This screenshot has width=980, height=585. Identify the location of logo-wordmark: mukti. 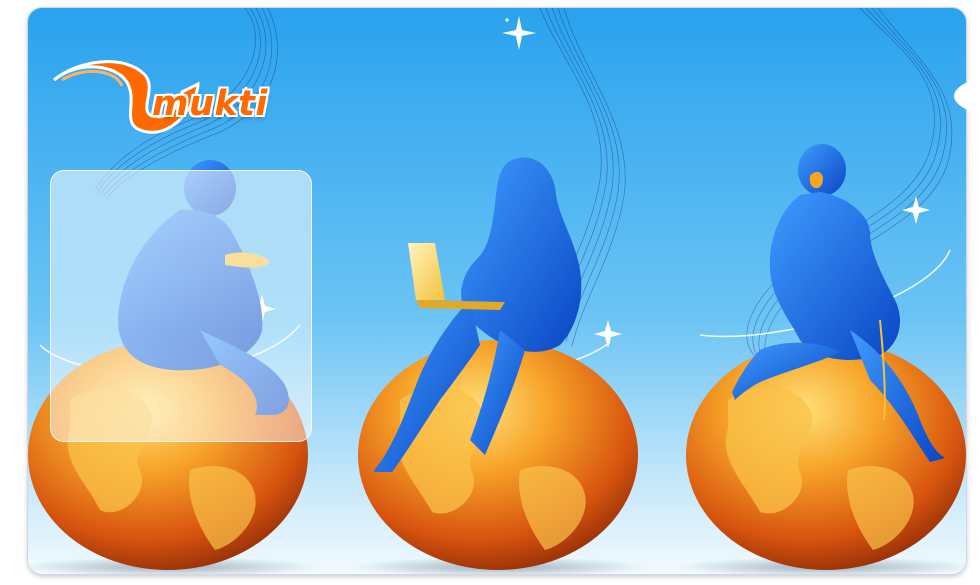
(210, 104).